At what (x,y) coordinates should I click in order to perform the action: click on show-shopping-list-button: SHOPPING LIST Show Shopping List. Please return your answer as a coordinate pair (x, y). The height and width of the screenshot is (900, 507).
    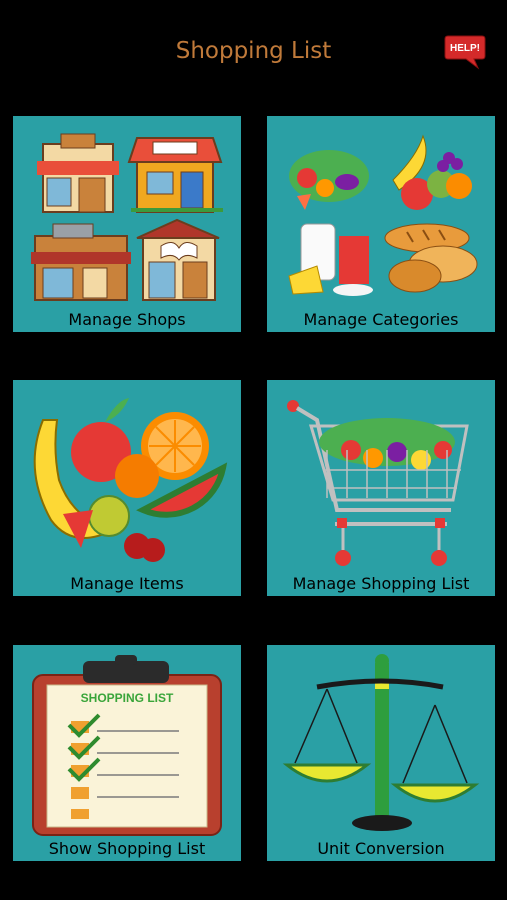
    Looking at the image, I should click on (127, 753).